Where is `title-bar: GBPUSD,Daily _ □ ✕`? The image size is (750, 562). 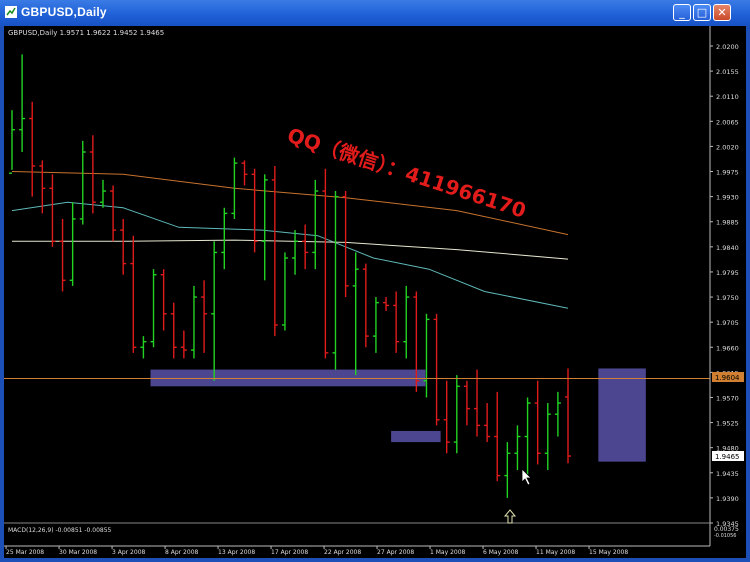
title-bar: GBPUSD,Daily _ □ ✕ is located at coordinates (375, 13).